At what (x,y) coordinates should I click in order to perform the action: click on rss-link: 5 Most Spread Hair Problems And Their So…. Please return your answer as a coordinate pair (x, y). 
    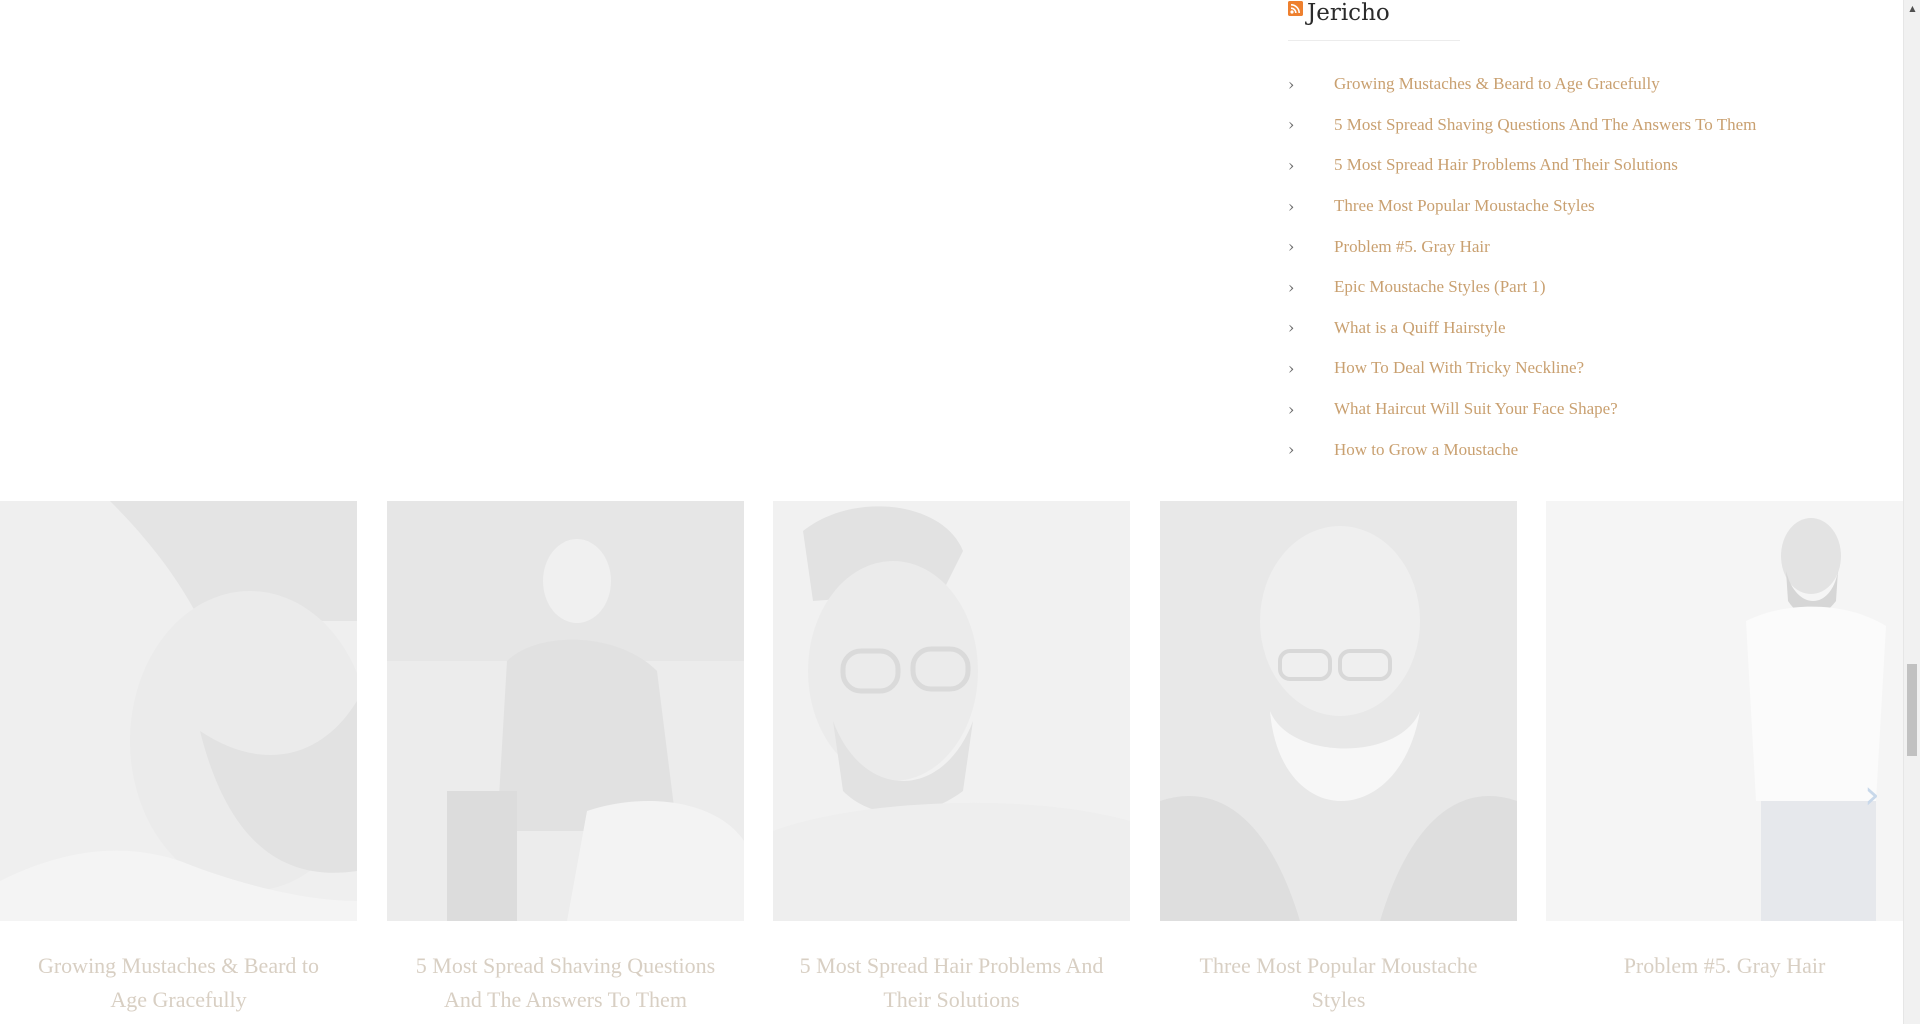
    Looking at the image, I should click on (1506, 165).